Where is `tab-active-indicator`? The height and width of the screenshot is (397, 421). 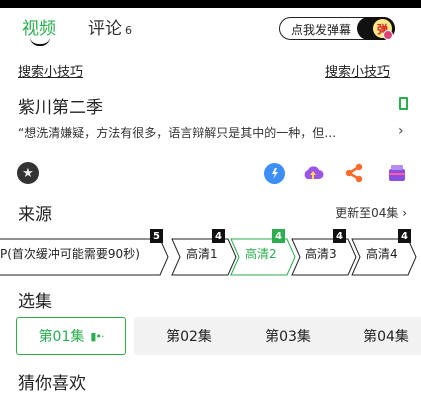 tab-active-indicator is located at coordinates (40, 41).